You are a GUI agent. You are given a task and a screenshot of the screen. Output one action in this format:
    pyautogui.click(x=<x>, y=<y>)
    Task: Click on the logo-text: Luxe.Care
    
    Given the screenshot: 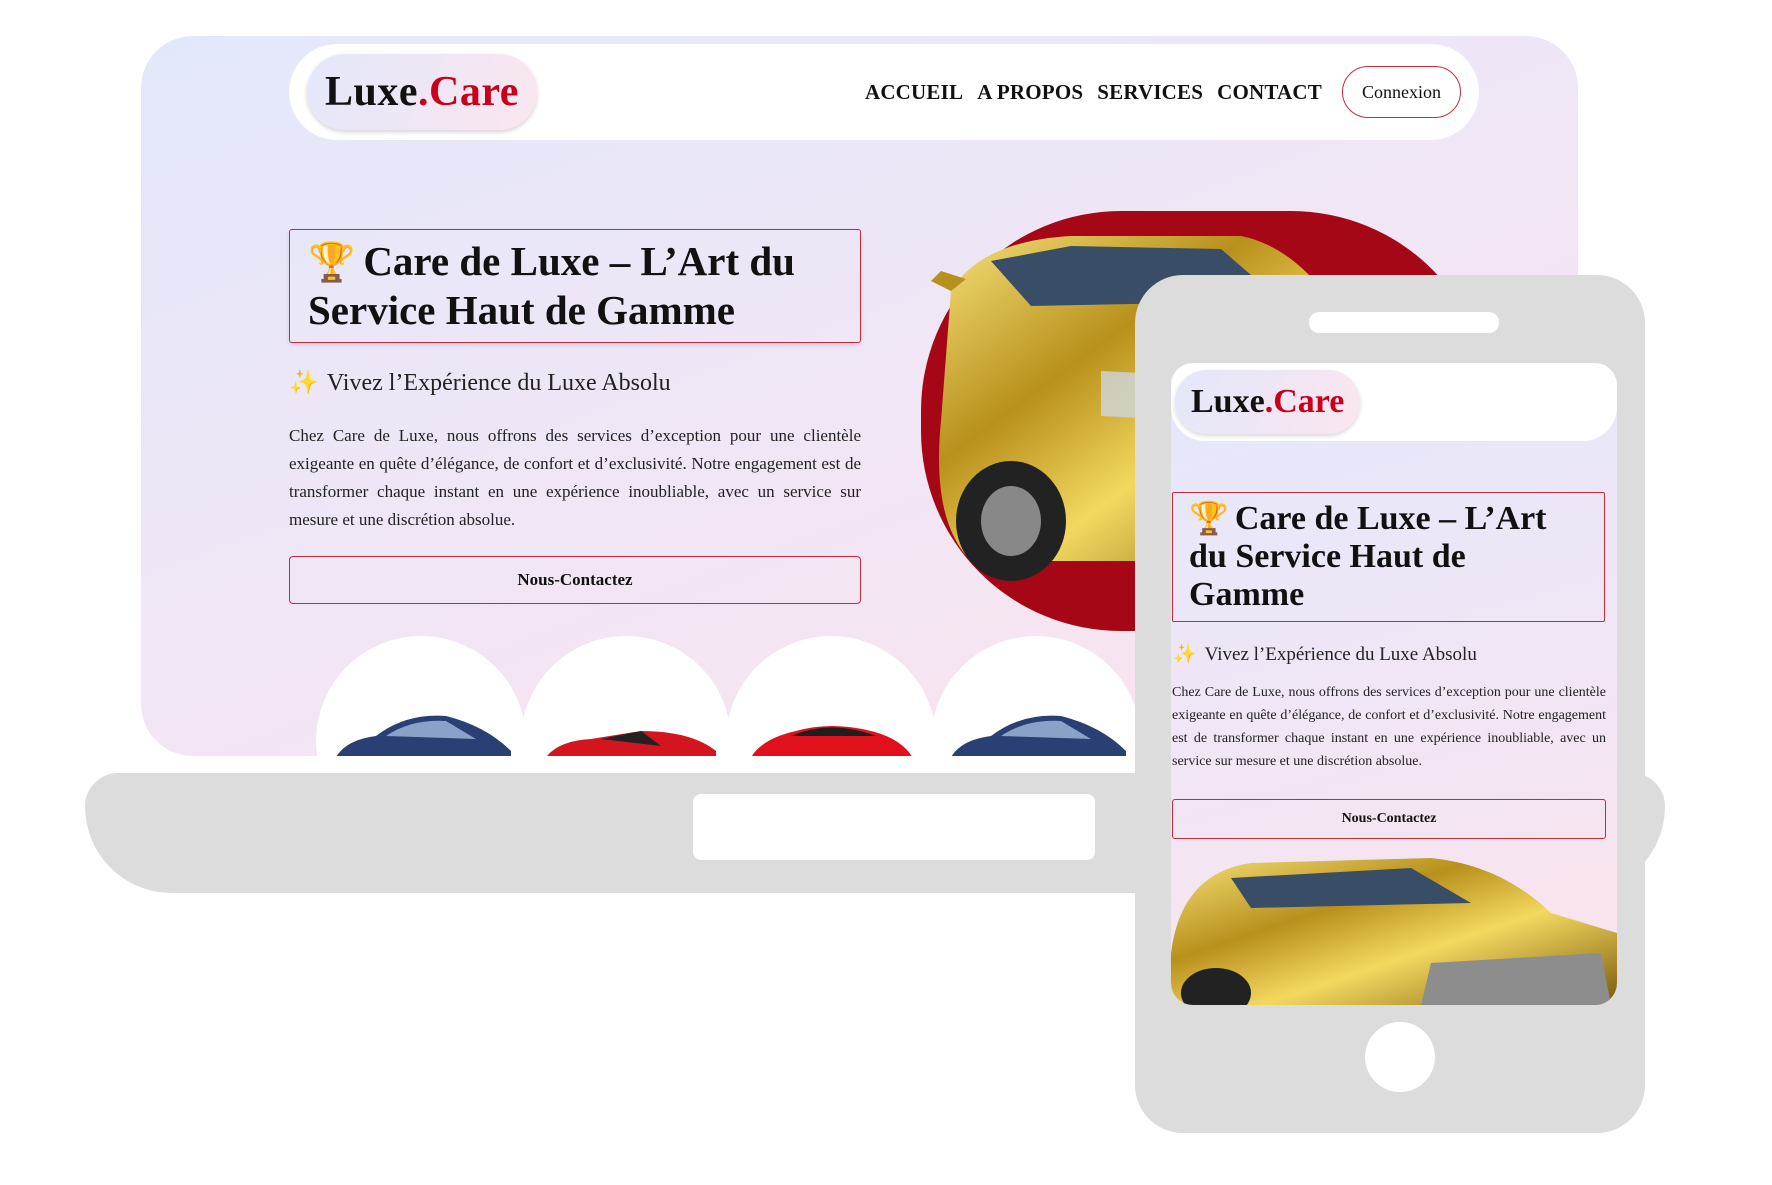 What is the action you would take?
    pyautogui.click(x=422, y=92)
    